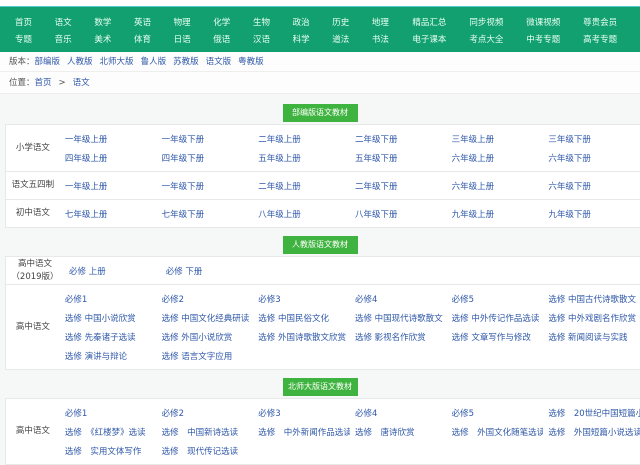 The height and width of the screenshot is (465, 640). What do you see at coordinates (108, 432) in the screenshot?
I see `textbook-link: 选修 《红楼梦》选读` at bounding box center [108, 432].